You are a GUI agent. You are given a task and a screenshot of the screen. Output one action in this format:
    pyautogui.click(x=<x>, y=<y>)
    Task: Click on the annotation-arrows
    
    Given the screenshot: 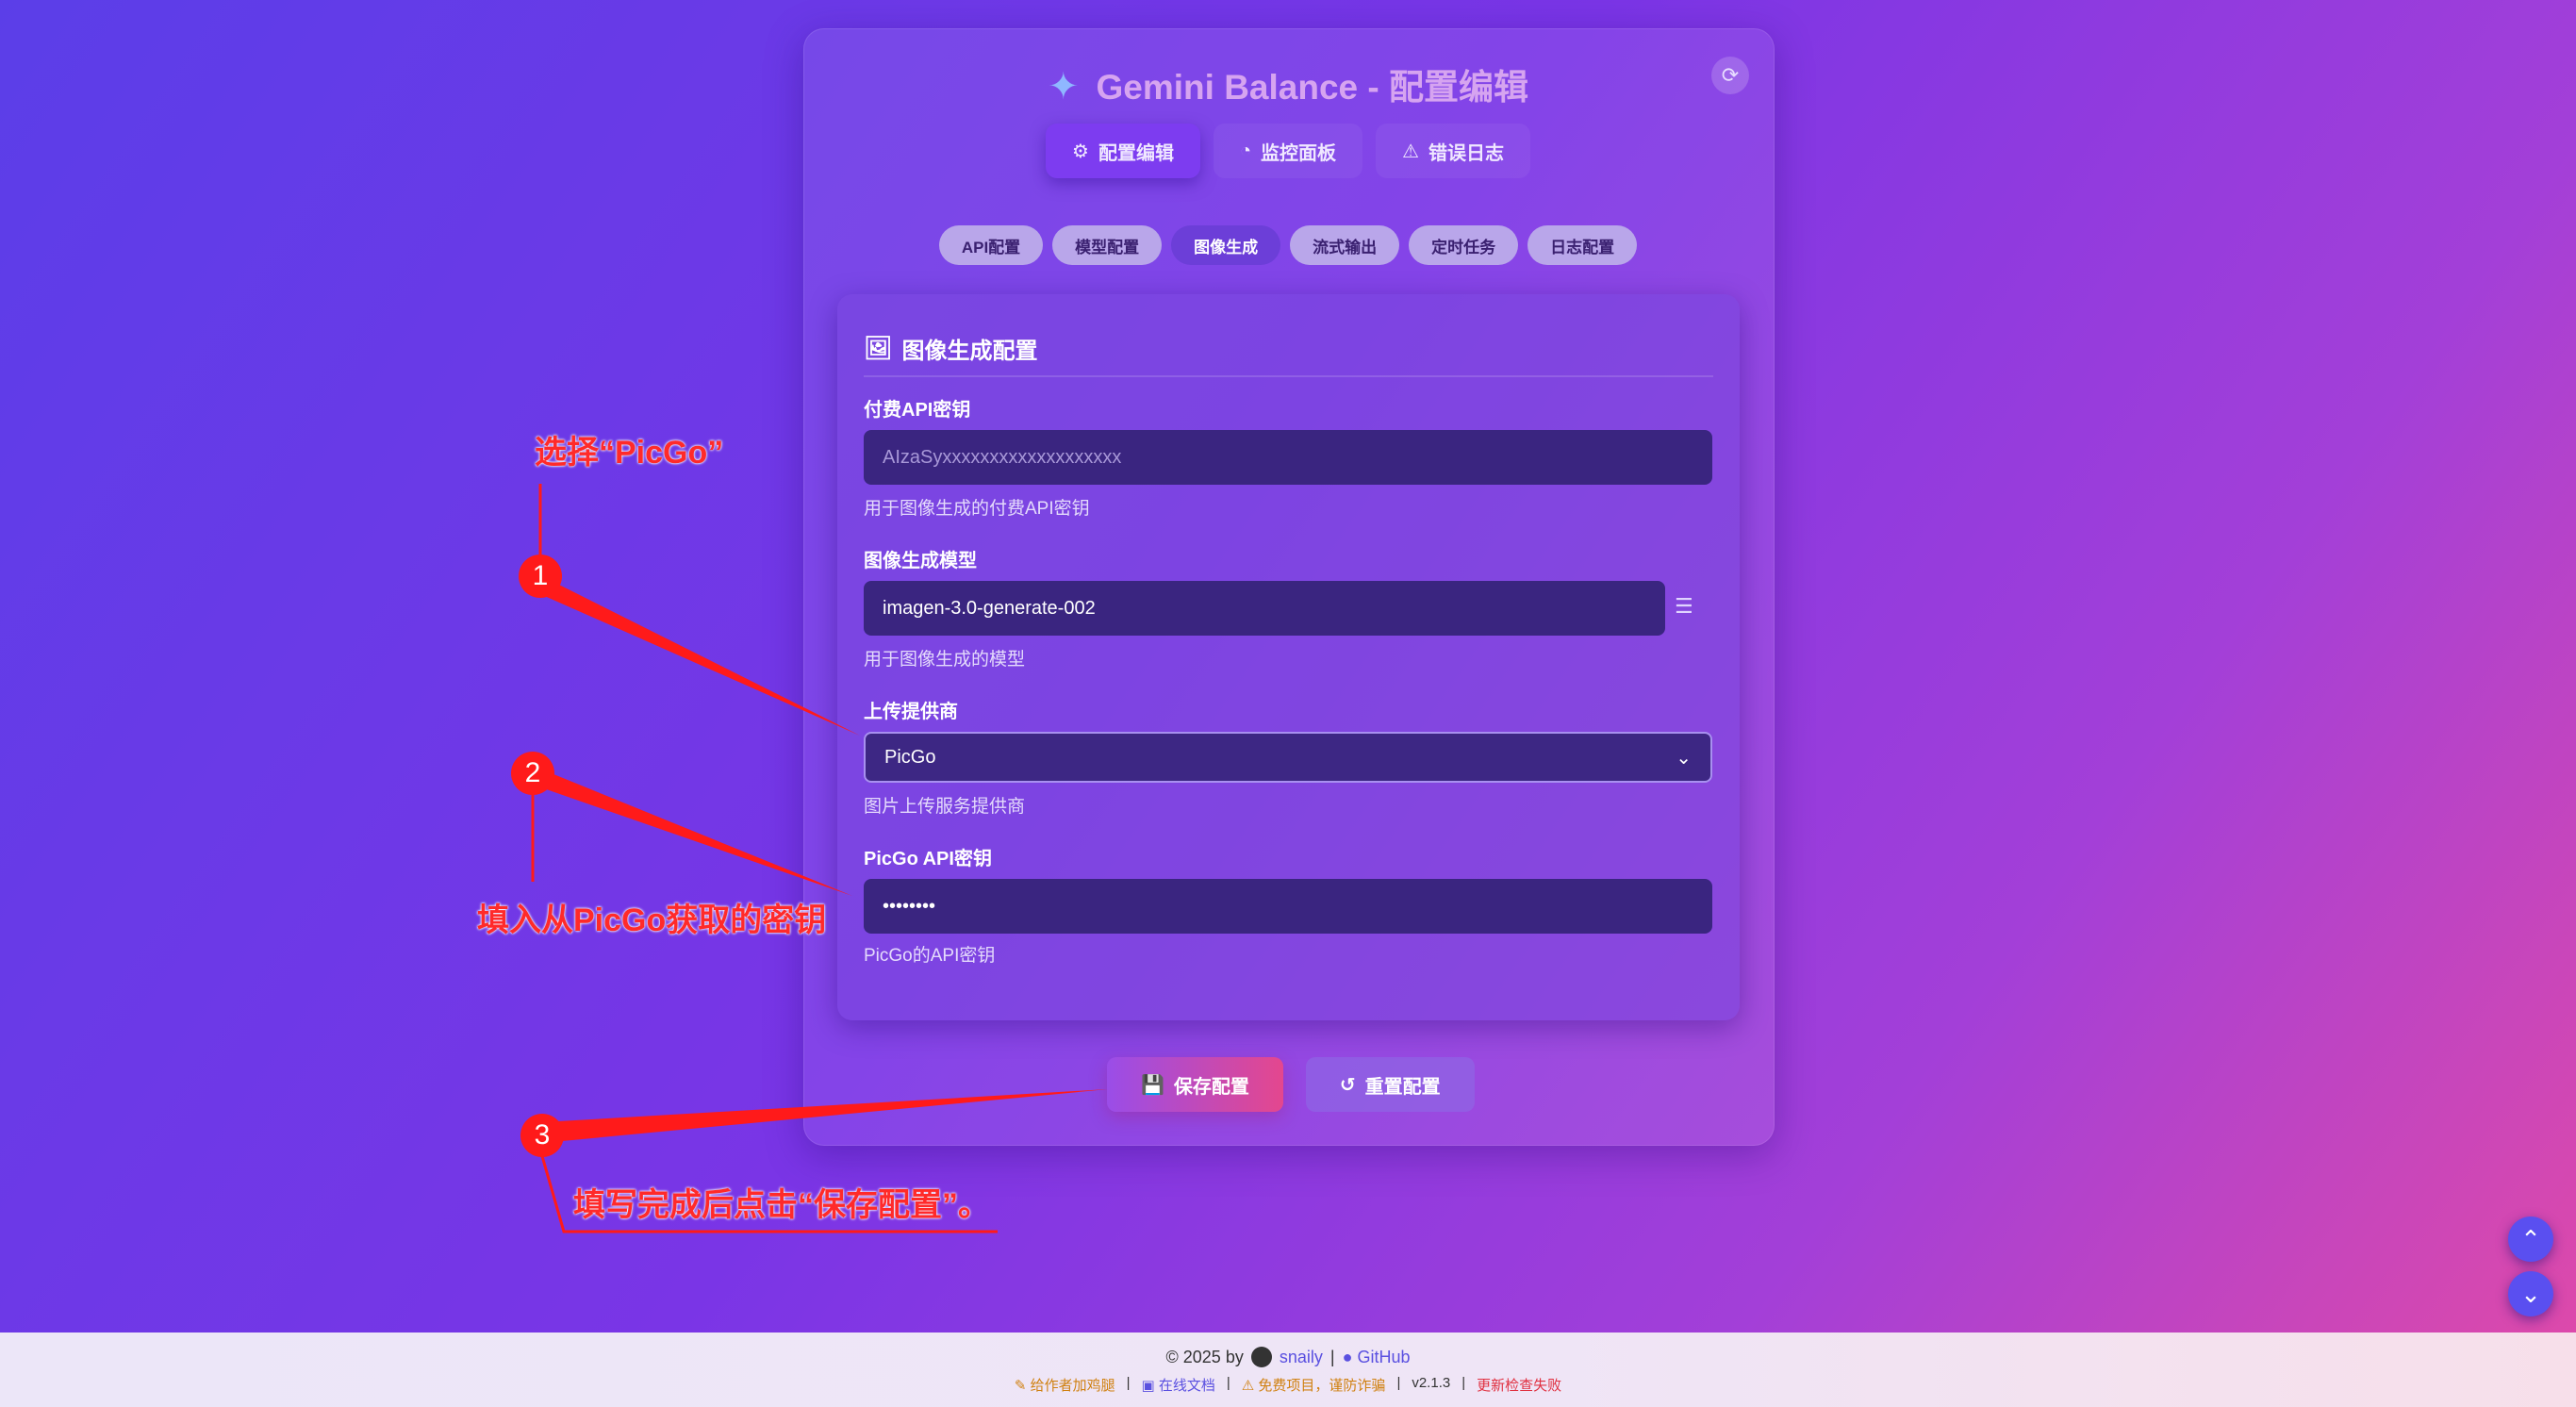 What is the action you would take?
    pyautogui.click(x=819, y=858)
    